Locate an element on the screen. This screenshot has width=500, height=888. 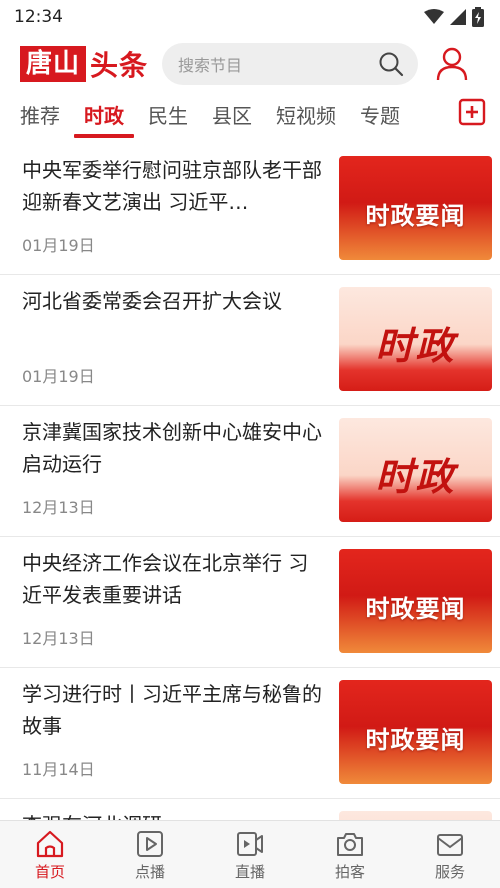
nav-label: 服务 is located at coordinates (449, 872).